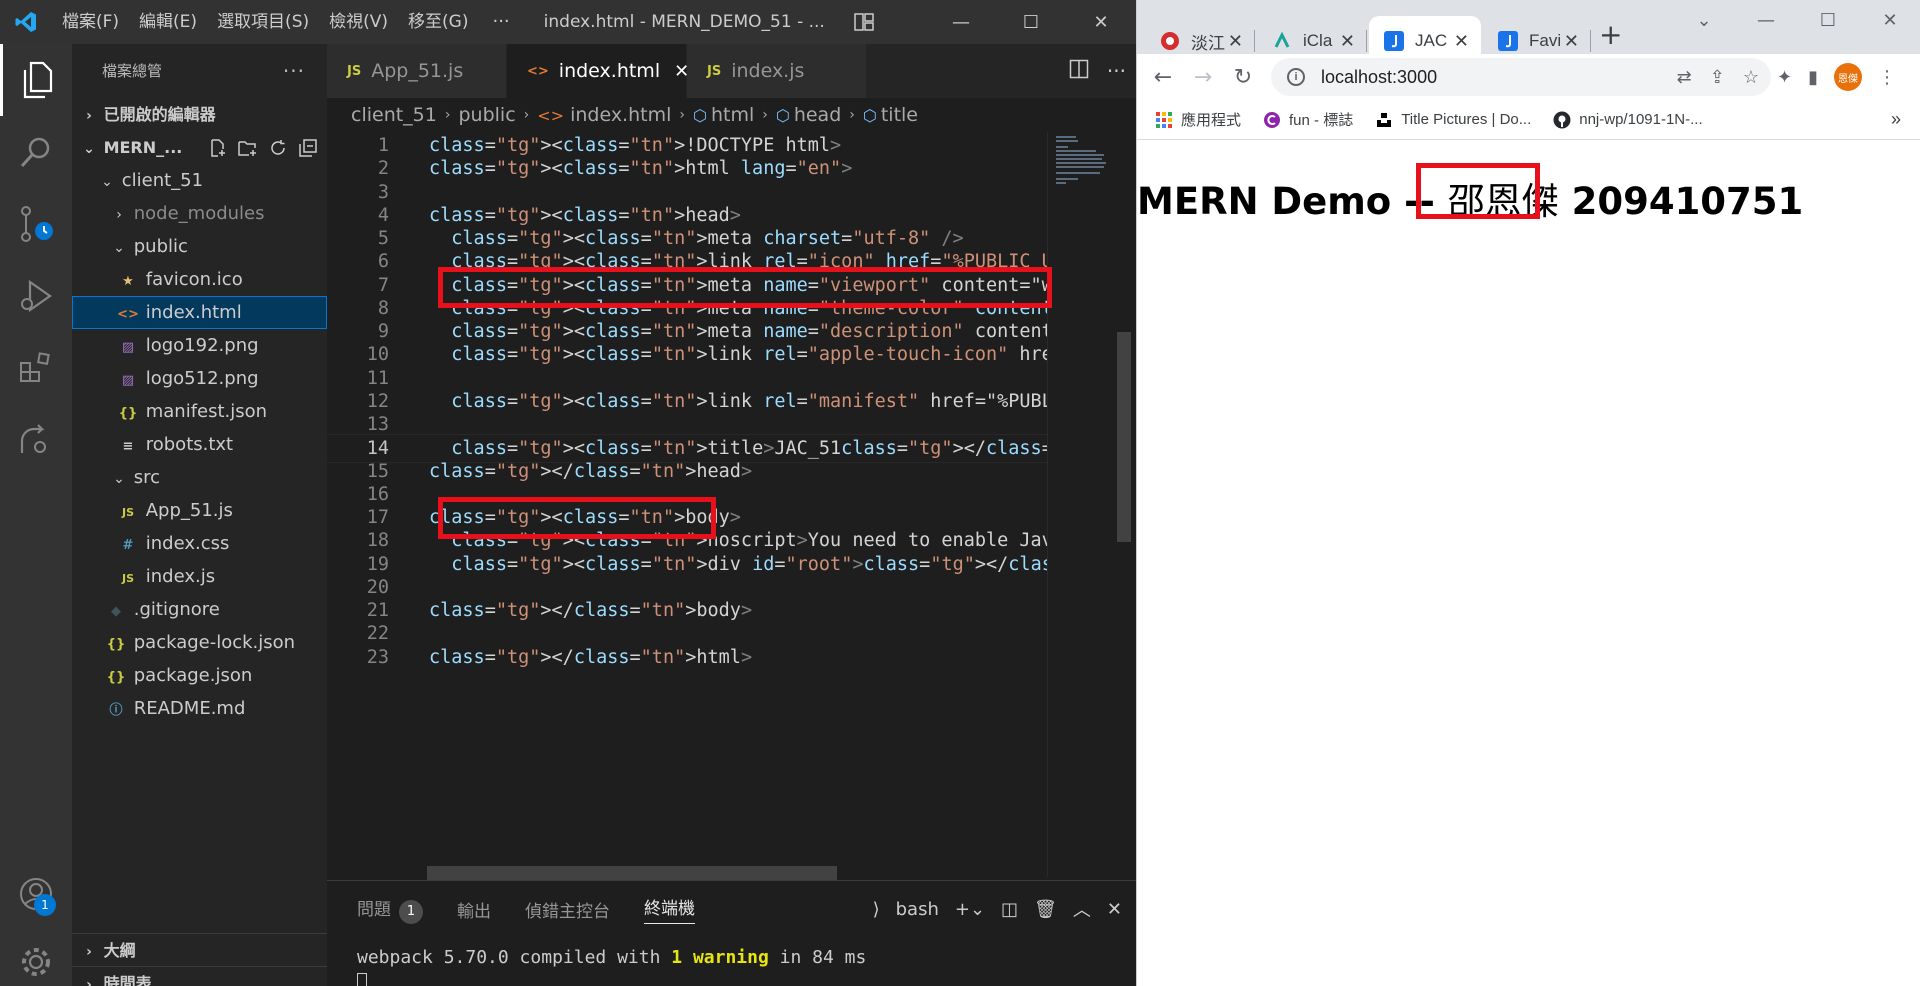 This screenshot has height=986, width=1920. Describe the element at coordinates (394, 115) in the screenshot. I see `breadcrumb-item: client_51` at that location.